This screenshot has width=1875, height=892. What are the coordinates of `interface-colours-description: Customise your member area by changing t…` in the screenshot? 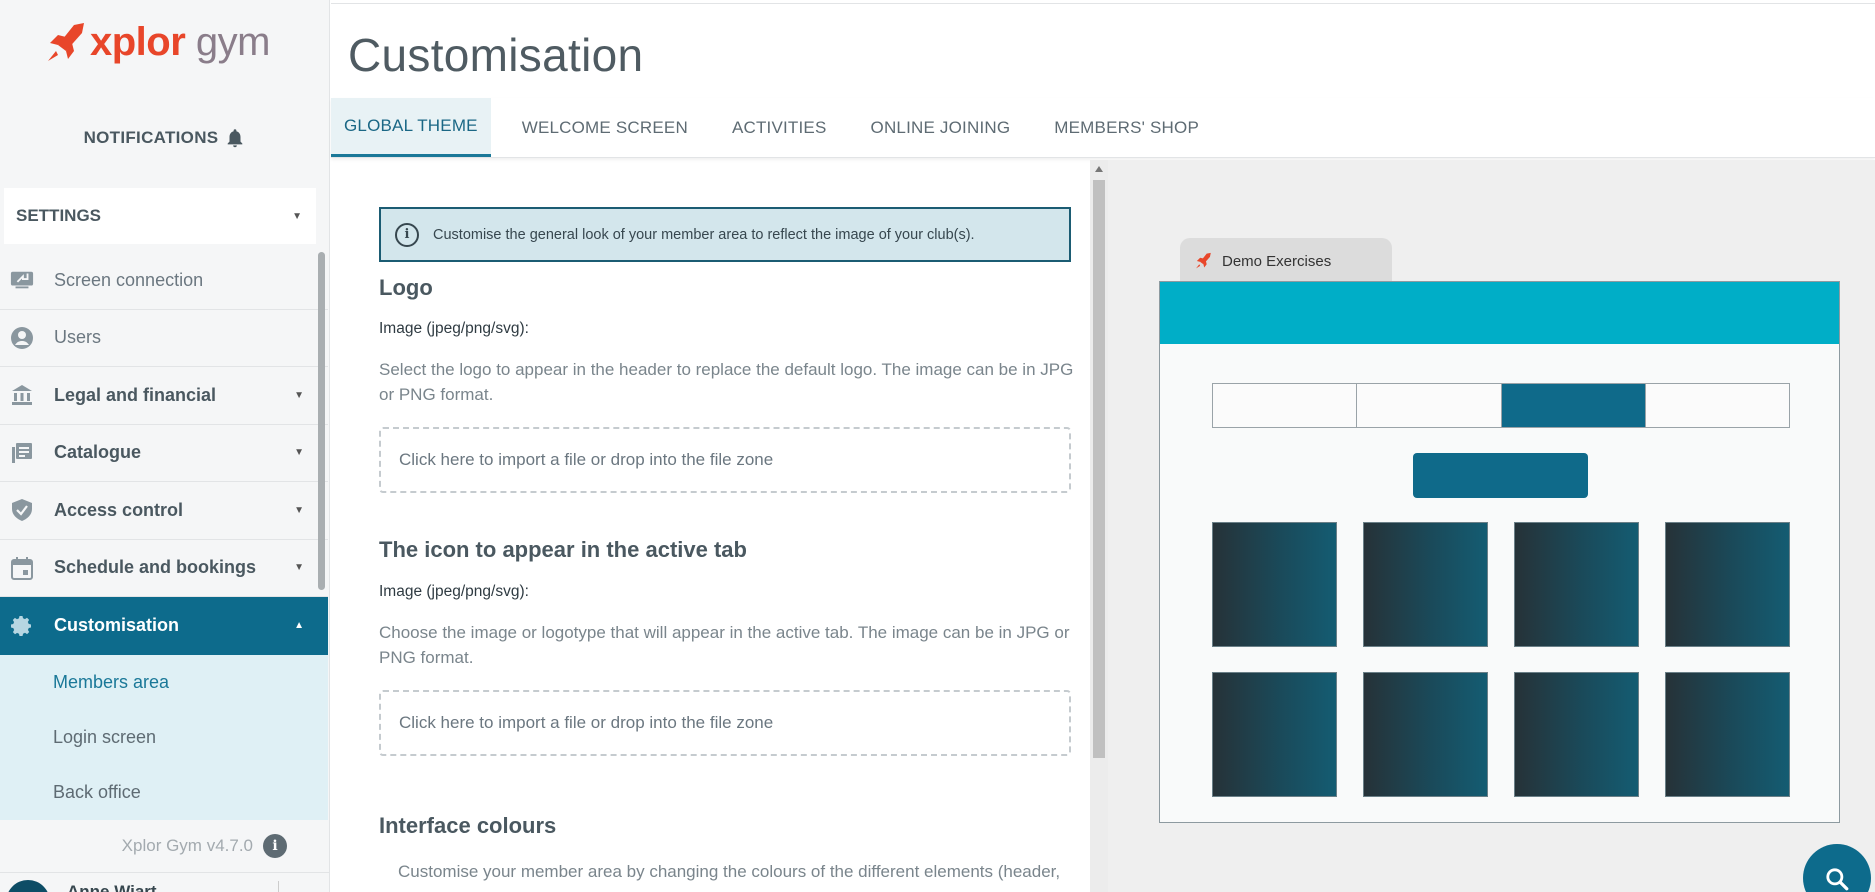 It's located at (729, 871).